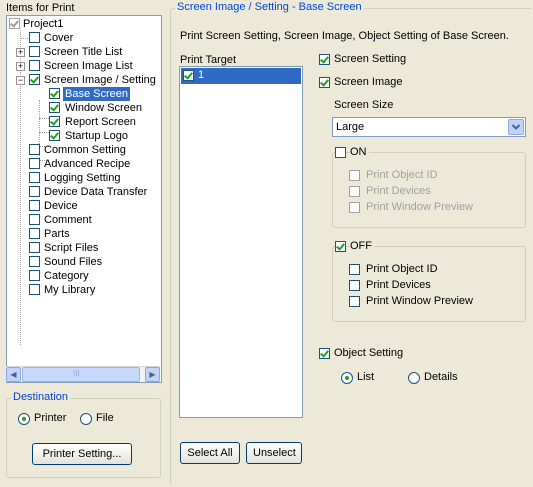 The image size is (533, 487). I want to click on details-radio, so click(414, 378).